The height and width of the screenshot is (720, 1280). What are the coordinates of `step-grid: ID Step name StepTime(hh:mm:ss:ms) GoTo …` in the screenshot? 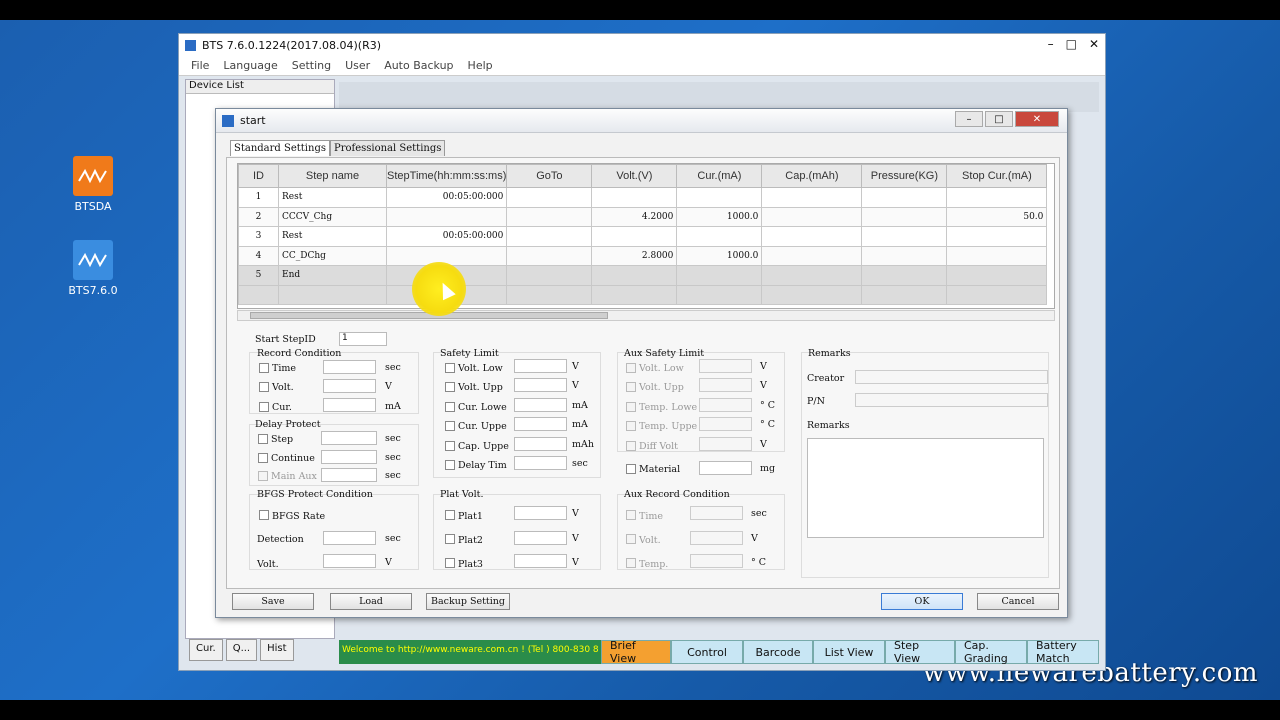 It's located at (646, 236).